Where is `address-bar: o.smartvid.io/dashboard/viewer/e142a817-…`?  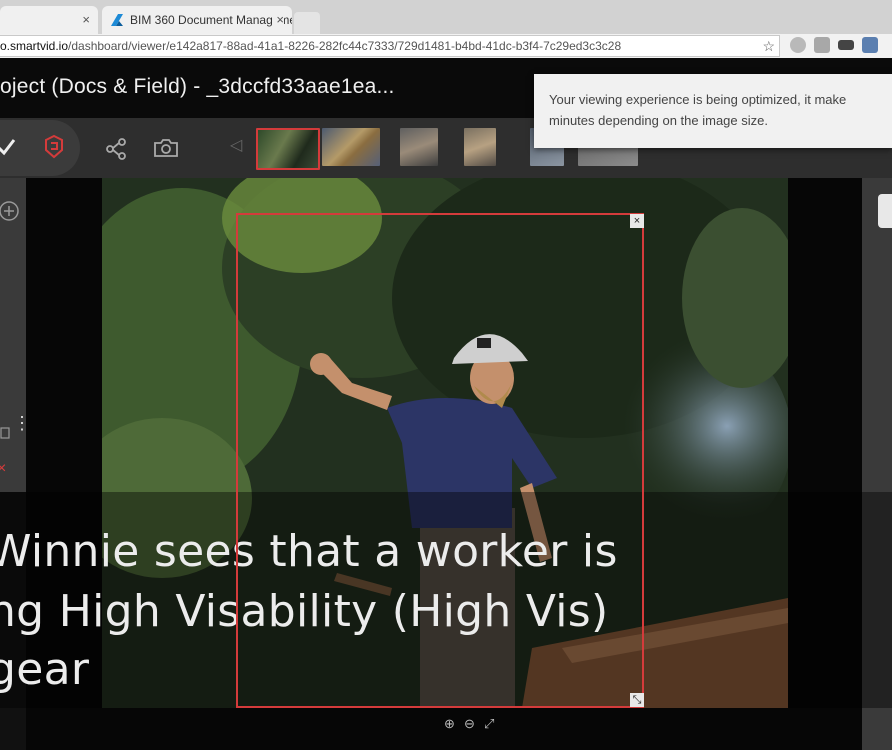 address-bar: o.smartvid.io/dashboard/viewer/e142a817-… is located at coordinates (446, 46).